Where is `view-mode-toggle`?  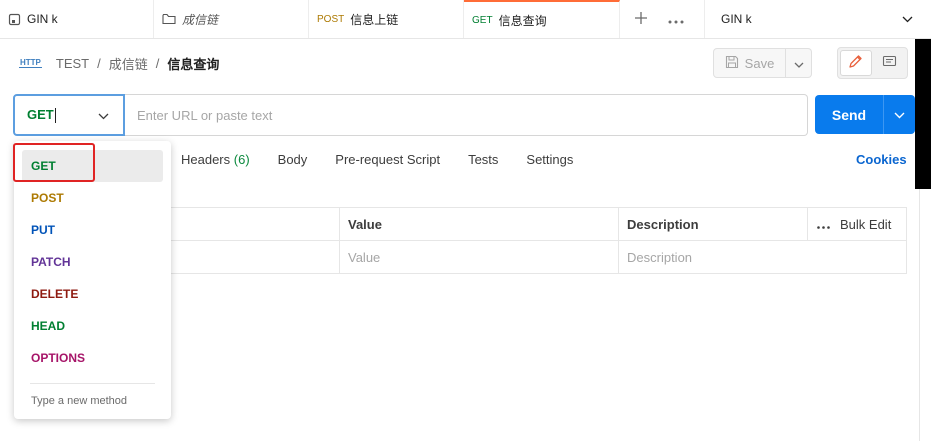 view-mode-toggle is located at coordinates (872, 63).